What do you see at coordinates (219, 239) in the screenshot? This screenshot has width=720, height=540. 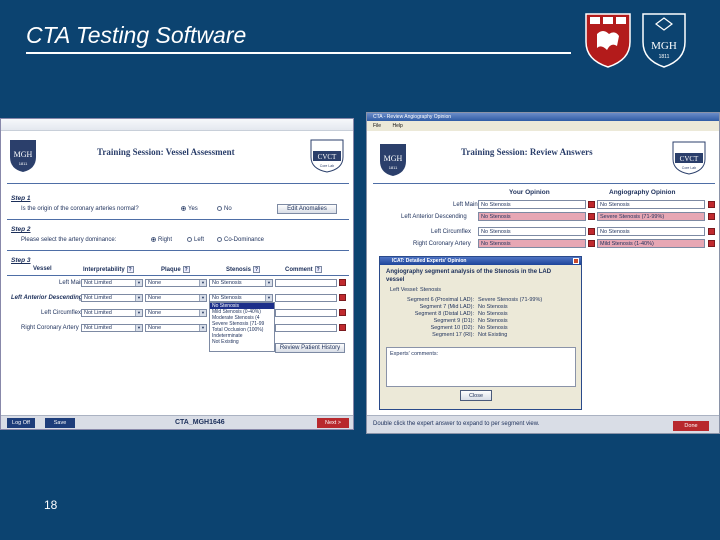 I see `radio-codominance-dot` at bounding box center [219, 239].